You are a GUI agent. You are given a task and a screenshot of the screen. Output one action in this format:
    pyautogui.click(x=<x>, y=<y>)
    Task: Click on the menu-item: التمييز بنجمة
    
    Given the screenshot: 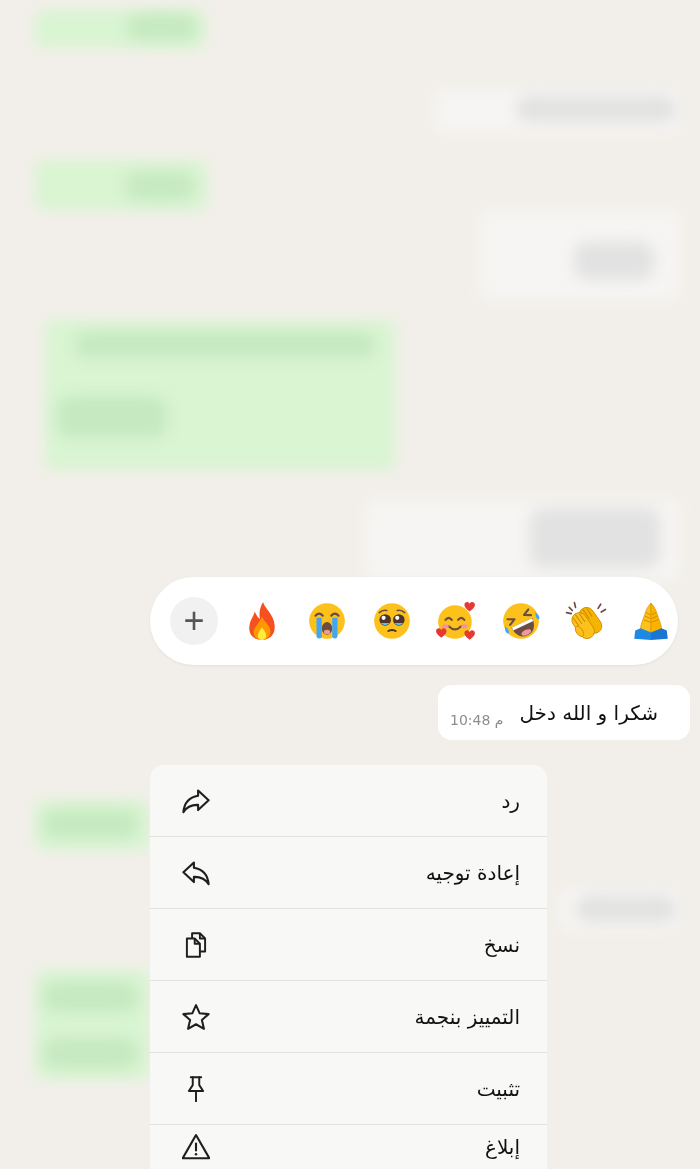 What is the action you would take?
    pyautogui.click(x=348, y=1017)
    